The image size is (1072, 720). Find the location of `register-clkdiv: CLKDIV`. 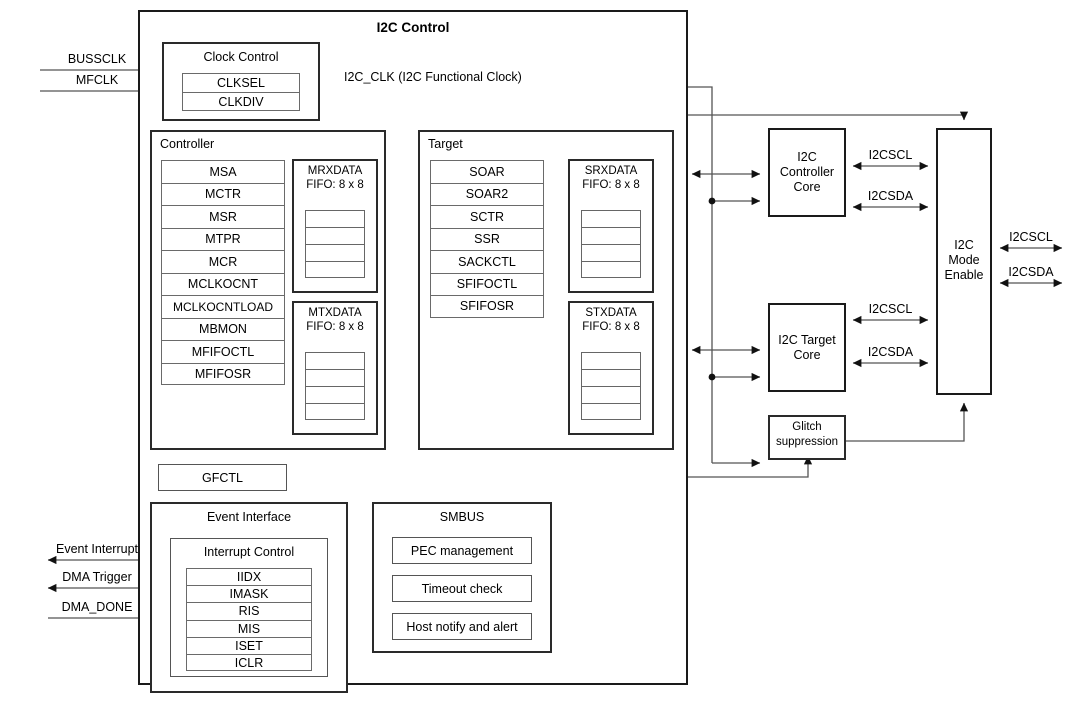

register-clkdiv: CLKDIV is located at coordinates (241, 101).